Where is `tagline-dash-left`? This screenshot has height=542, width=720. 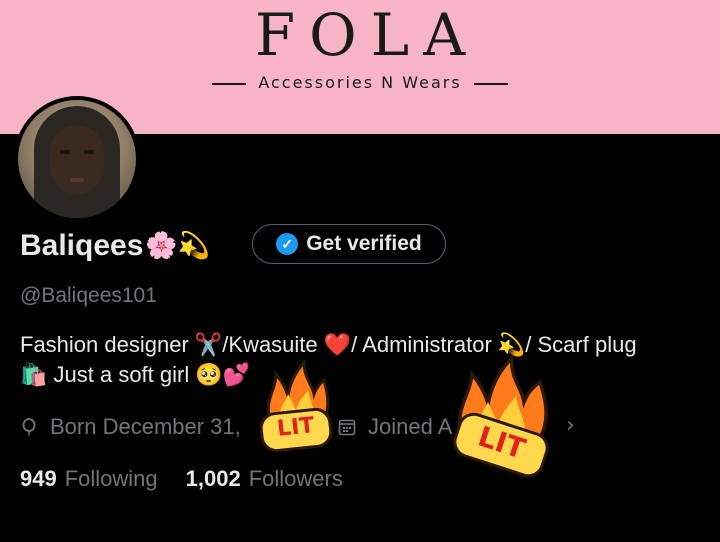 tagline-dash-left is located at coordinates (229, 83).